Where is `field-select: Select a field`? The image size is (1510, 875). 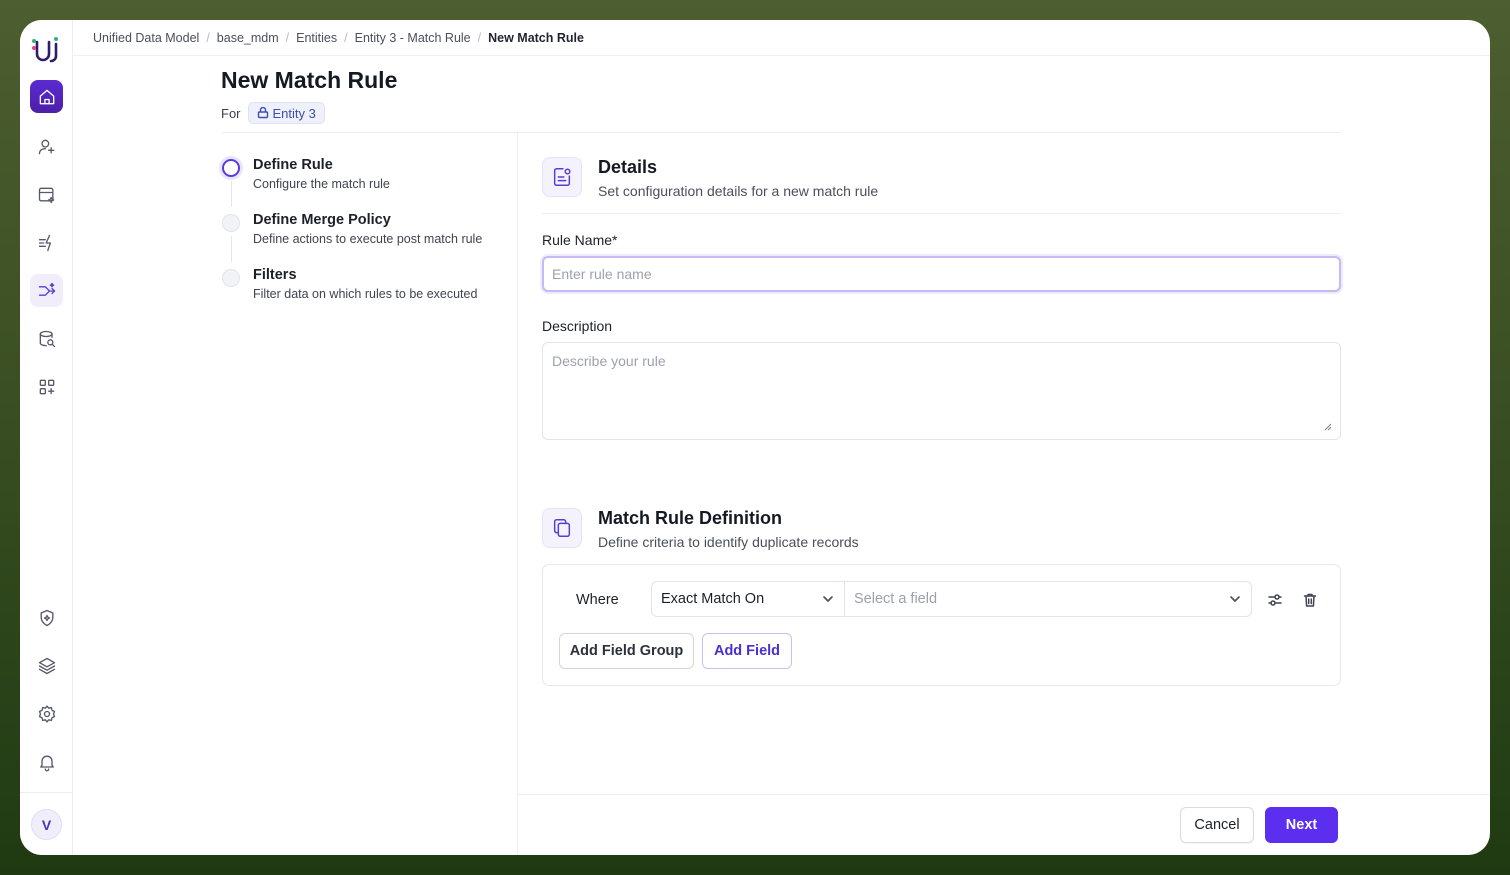 field-select: Select a field is located at coordinates (1048, 599).